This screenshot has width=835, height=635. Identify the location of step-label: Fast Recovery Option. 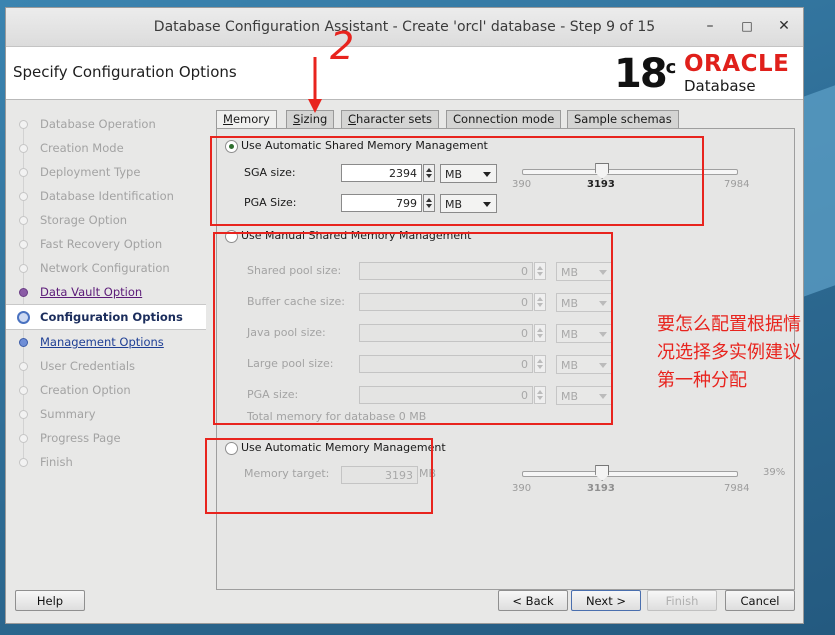
(101, 244).